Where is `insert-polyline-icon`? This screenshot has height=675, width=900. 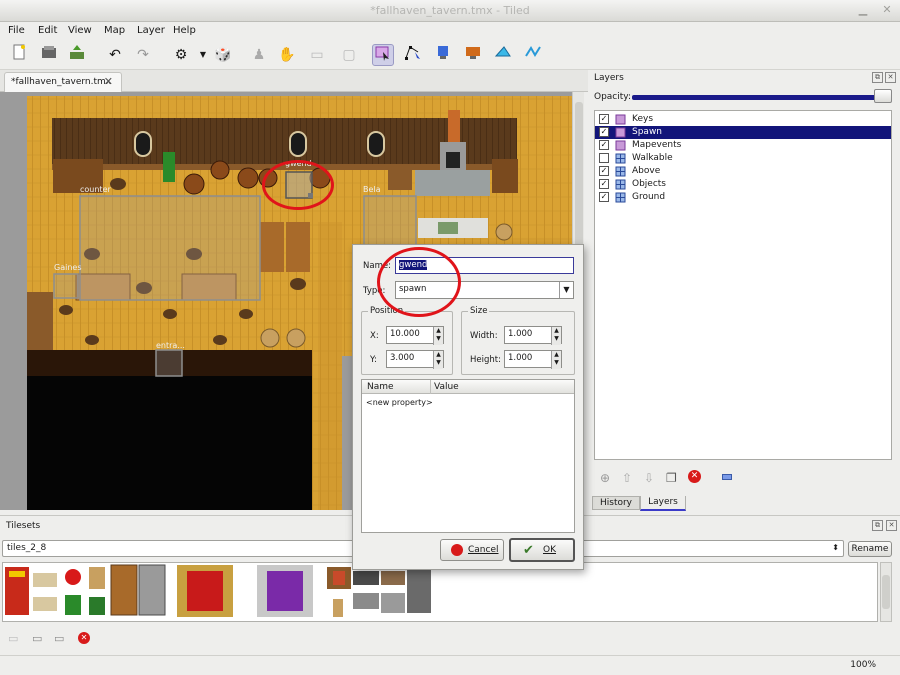
insert-polyline-icon is located at coordinates (533, 55).